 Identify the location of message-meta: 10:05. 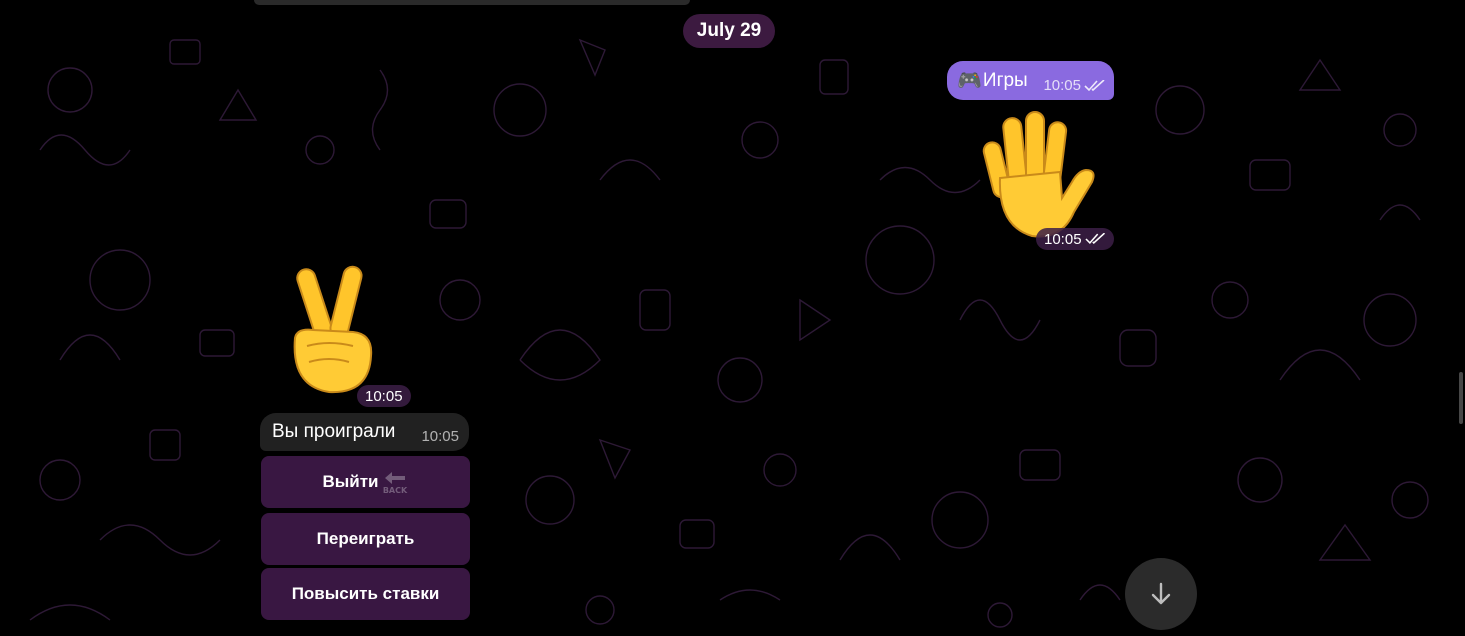
(1074, 85).